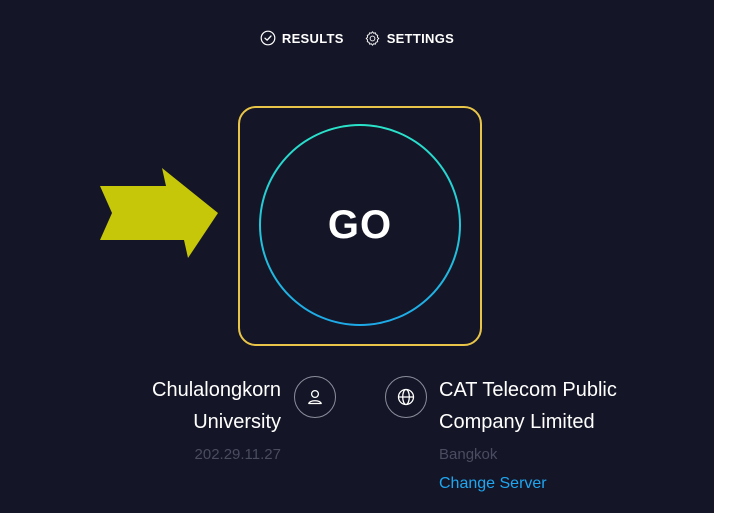  What do you see at coordinates (268, 38) in the screenshot?
I see `check-circle-icon` at bounding box center [268, 38].